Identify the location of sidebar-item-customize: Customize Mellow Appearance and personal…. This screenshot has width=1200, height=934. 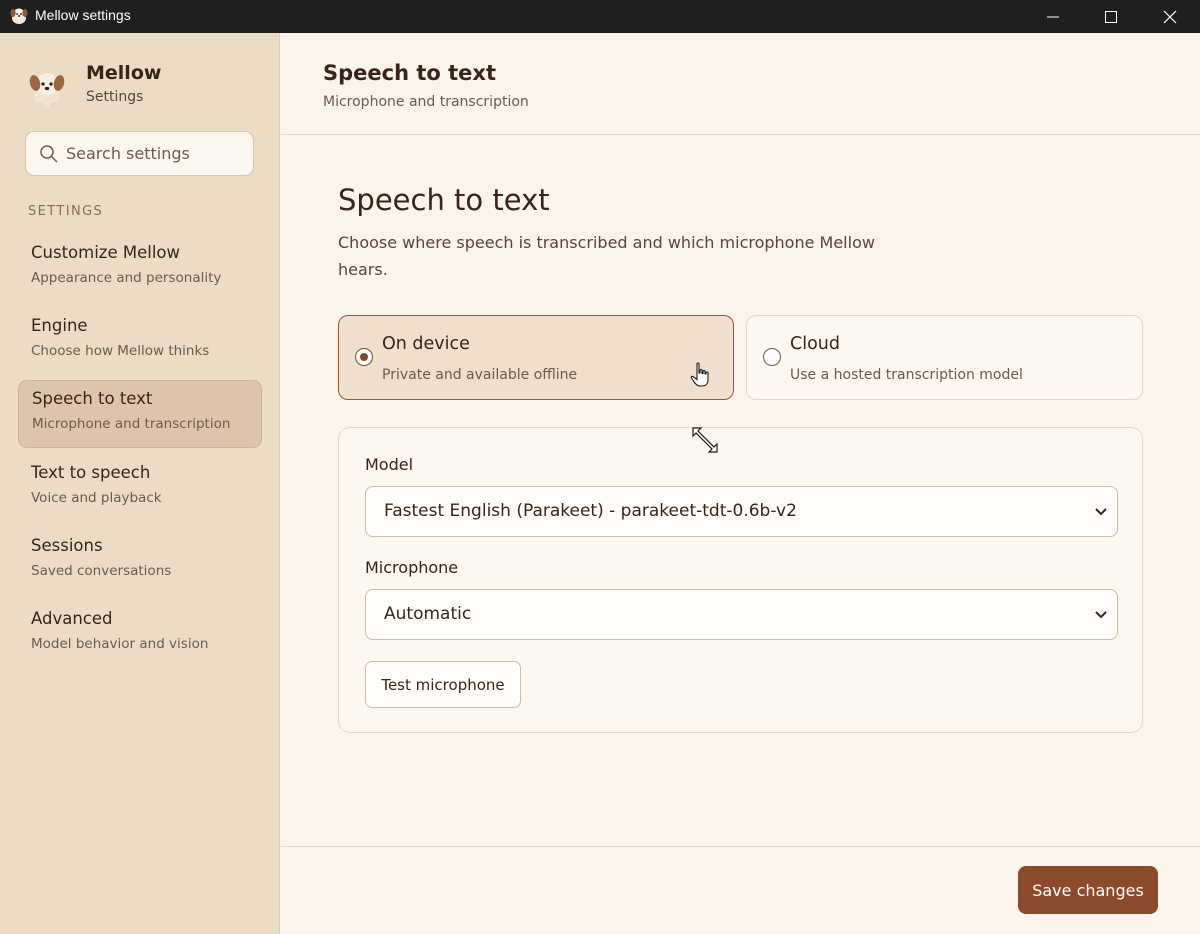
(140, 269).